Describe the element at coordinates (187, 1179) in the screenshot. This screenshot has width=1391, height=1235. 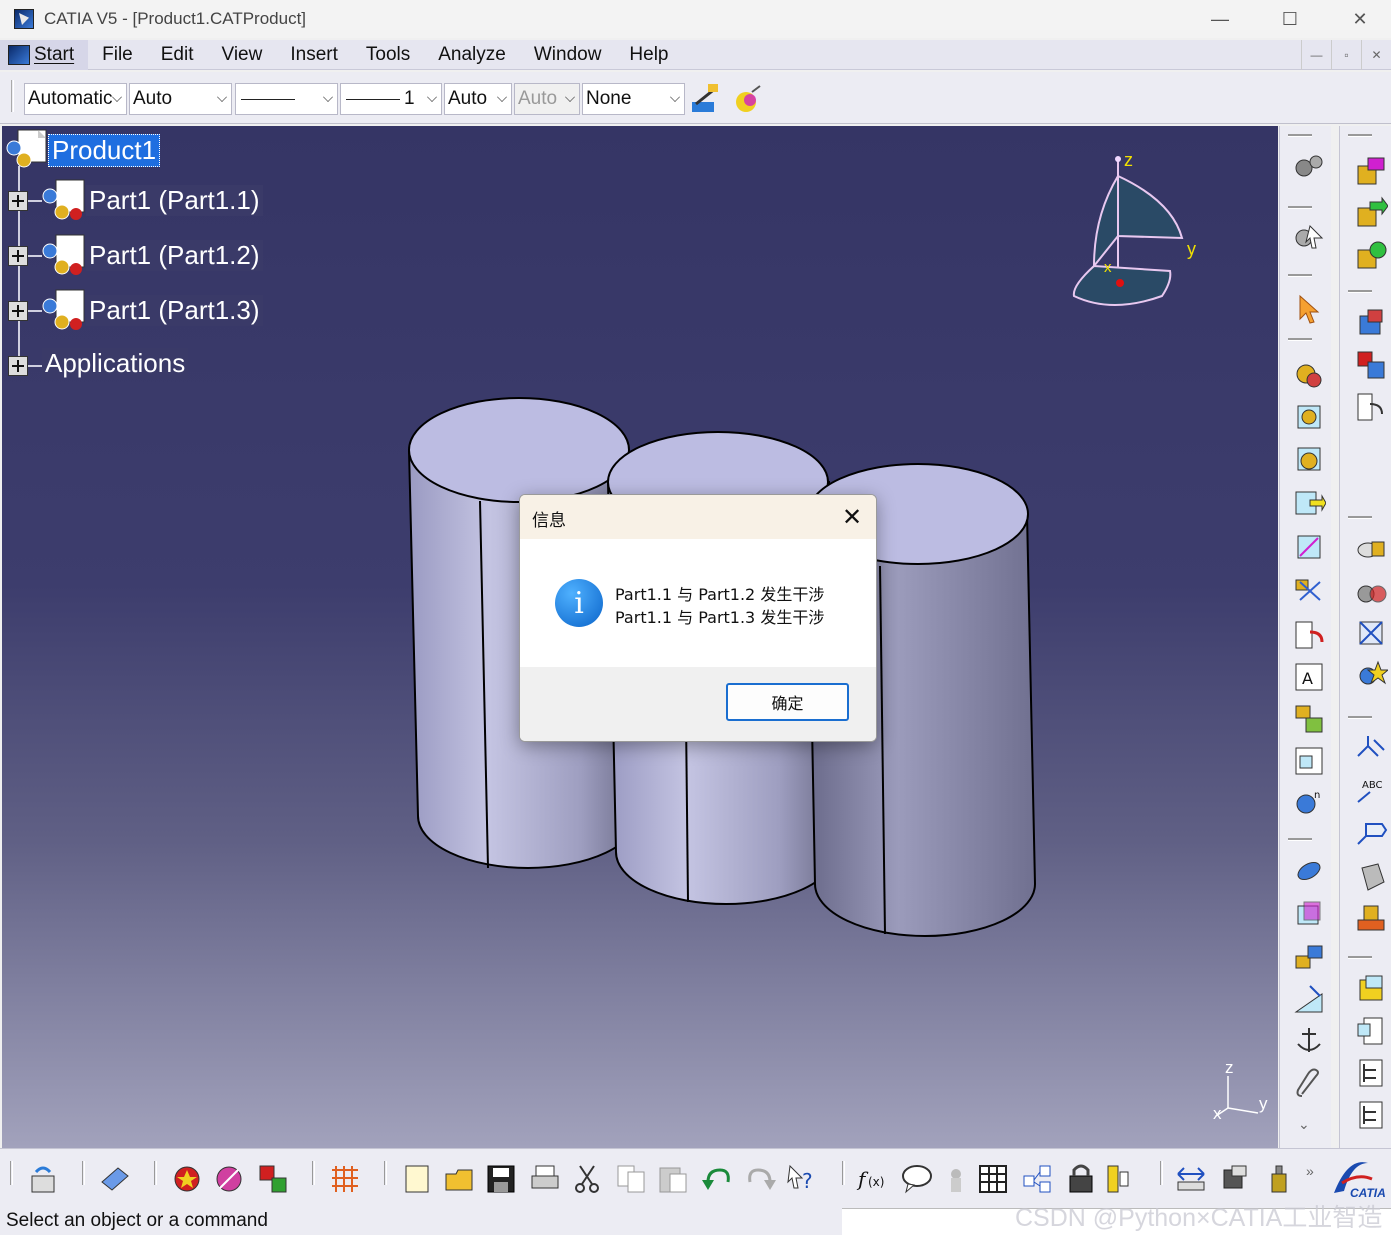
I see `fly-mode-icon` at that location.